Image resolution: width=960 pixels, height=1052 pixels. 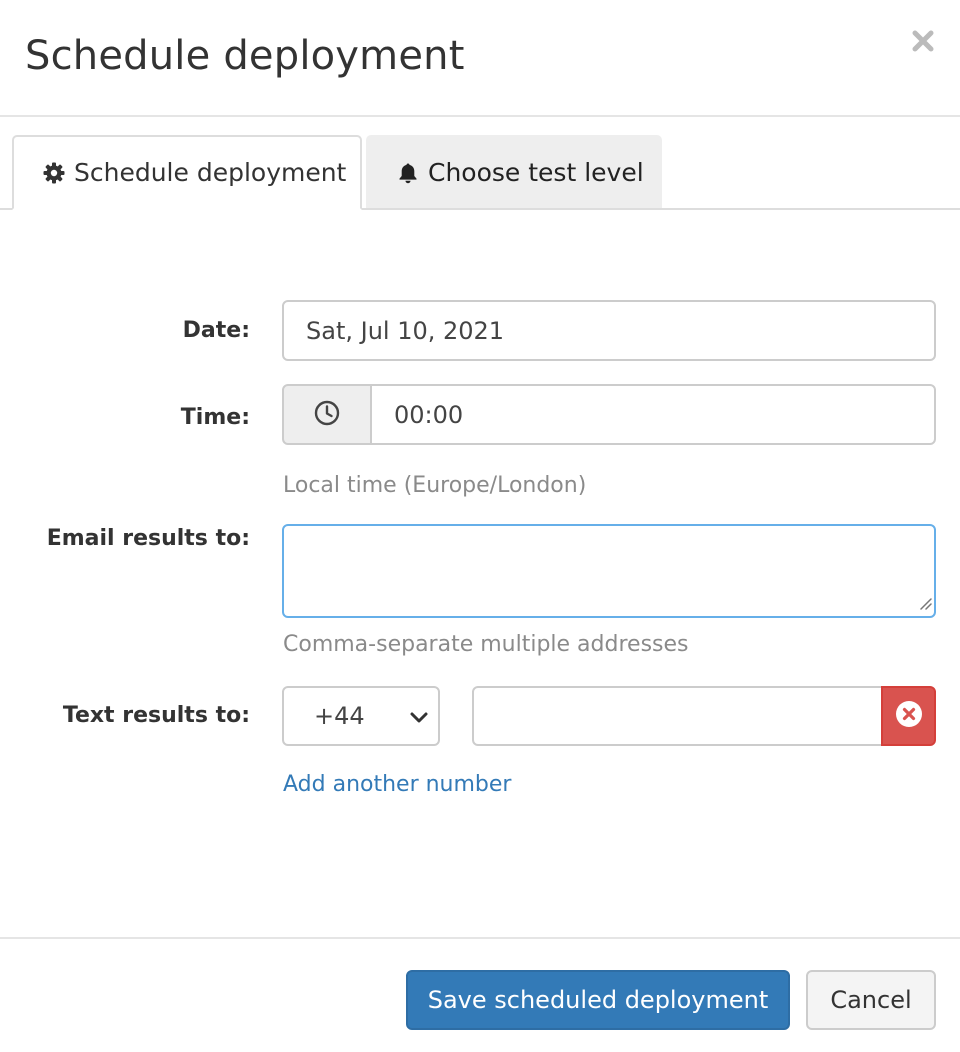 I want to click on remove-circle-icon, so click(x=909, y=716).